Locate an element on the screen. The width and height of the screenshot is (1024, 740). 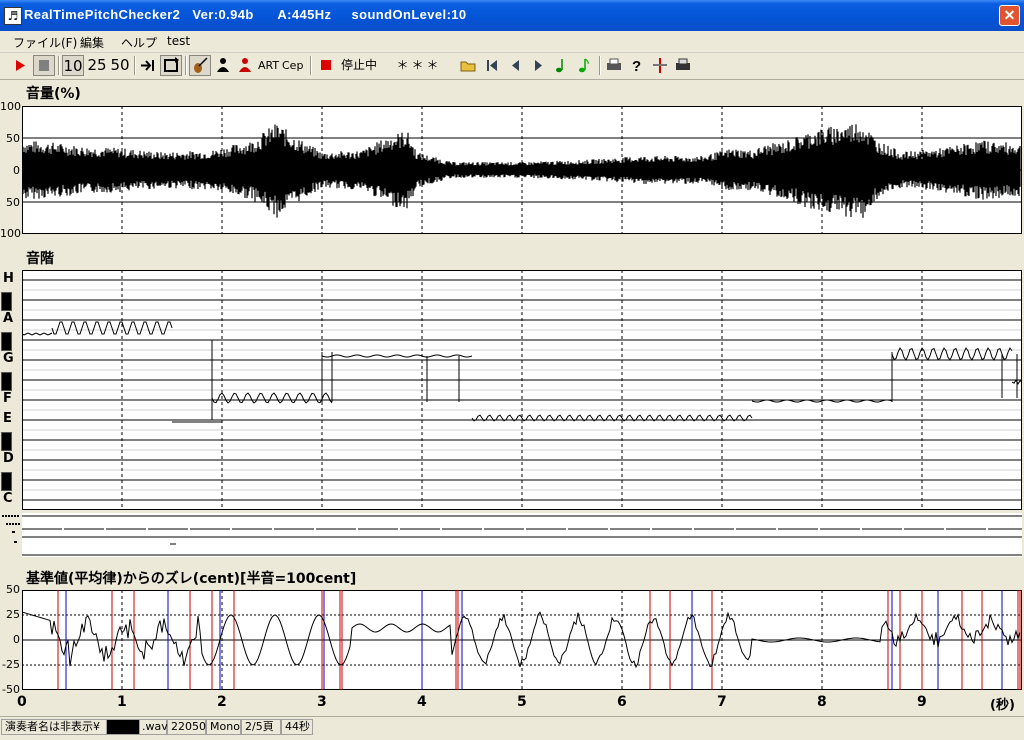
menu-bar: ファイル(F) 編集 ヘルプ test is located at coordinates (512, 42).